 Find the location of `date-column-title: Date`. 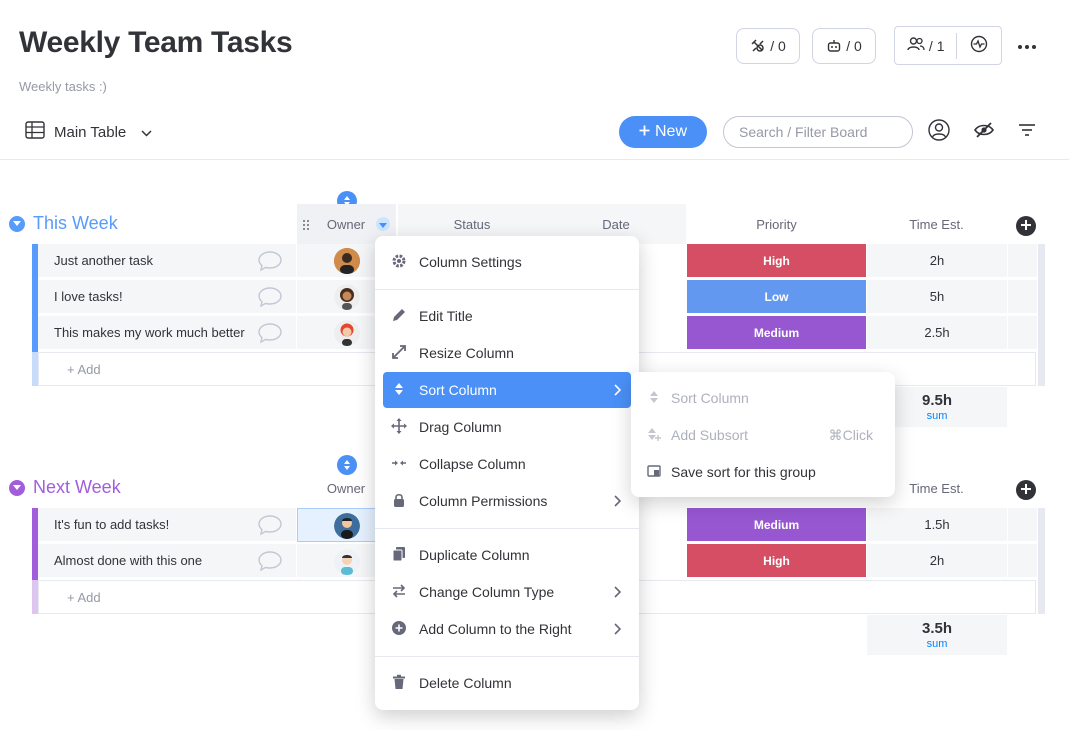

date-column-title: Date is located at coordinates (616, 224).